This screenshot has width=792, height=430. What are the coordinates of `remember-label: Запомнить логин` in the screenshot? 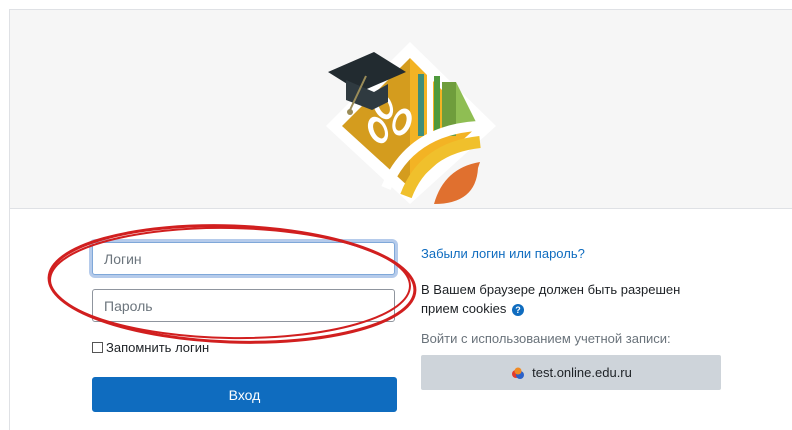 It's located at (158, 347).